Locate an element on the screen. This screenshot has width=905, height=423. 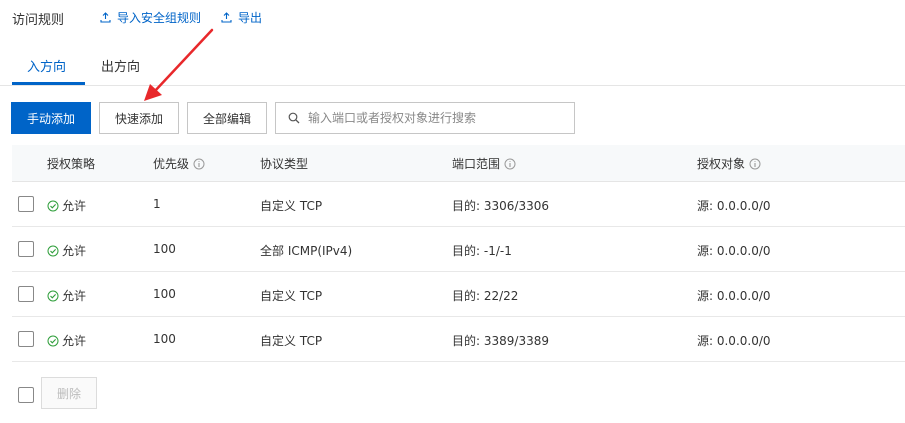
table-header: 授权策略 优先级 协议类型 端口范围 授权对象 is located at coordinates (458, 163).